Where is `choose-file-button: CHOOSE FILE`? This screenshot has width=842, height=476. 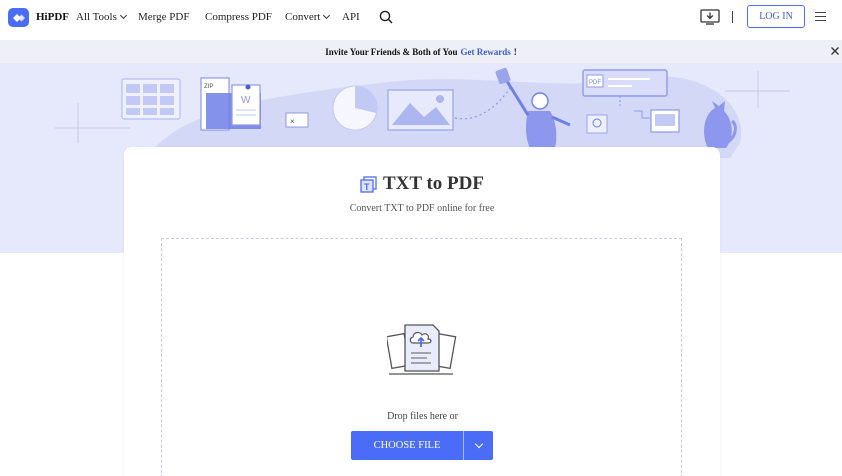
choose-file-button: CHOOSE FILE is located at coordinates (422, 445).